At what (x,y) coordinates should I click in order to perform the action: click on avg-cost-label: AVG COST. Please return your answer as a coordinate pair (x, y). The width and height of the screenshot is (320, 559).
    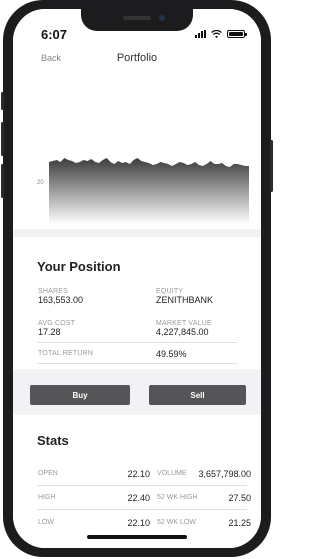
    Looking at the image, I should click on (57, 323).